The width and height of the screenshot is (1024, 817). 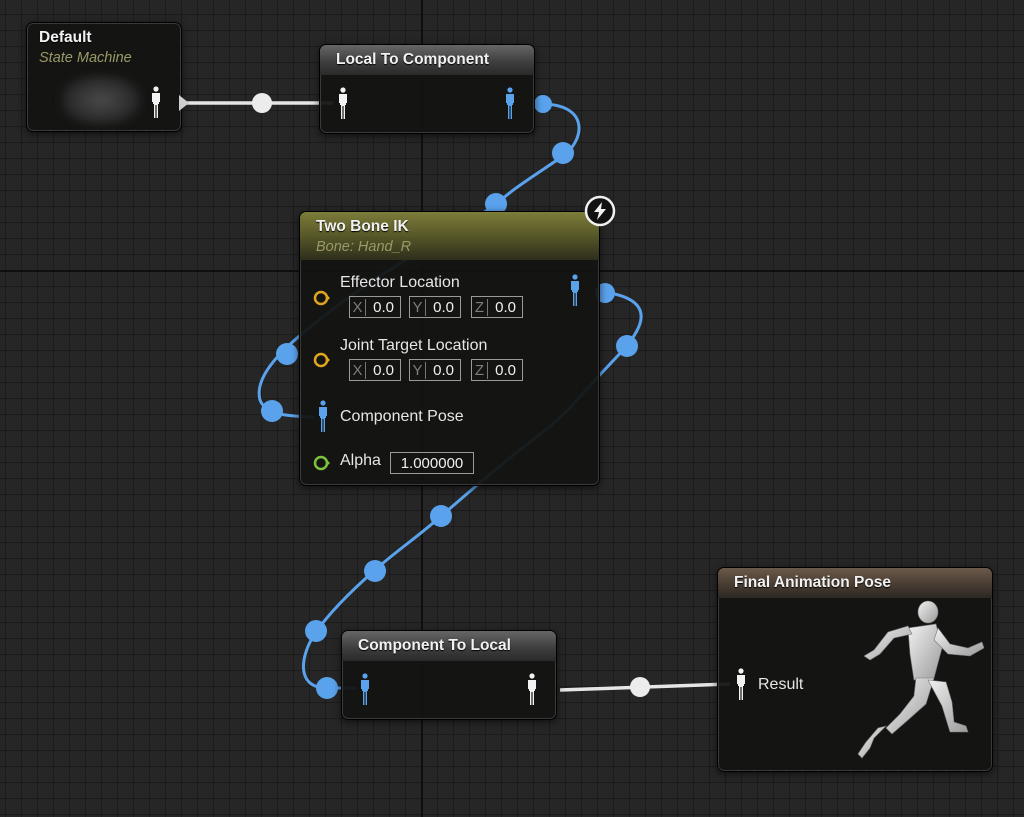 I want to click on node-default-state-machine: Default State Machine, so click(x=107, y=77).